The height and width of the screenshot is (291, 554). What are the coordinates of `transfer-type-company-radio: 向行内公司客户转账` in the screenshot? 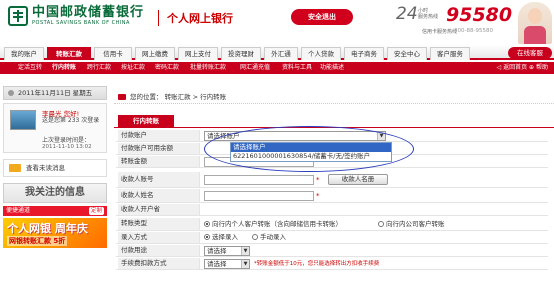 It's located at (411, 224).